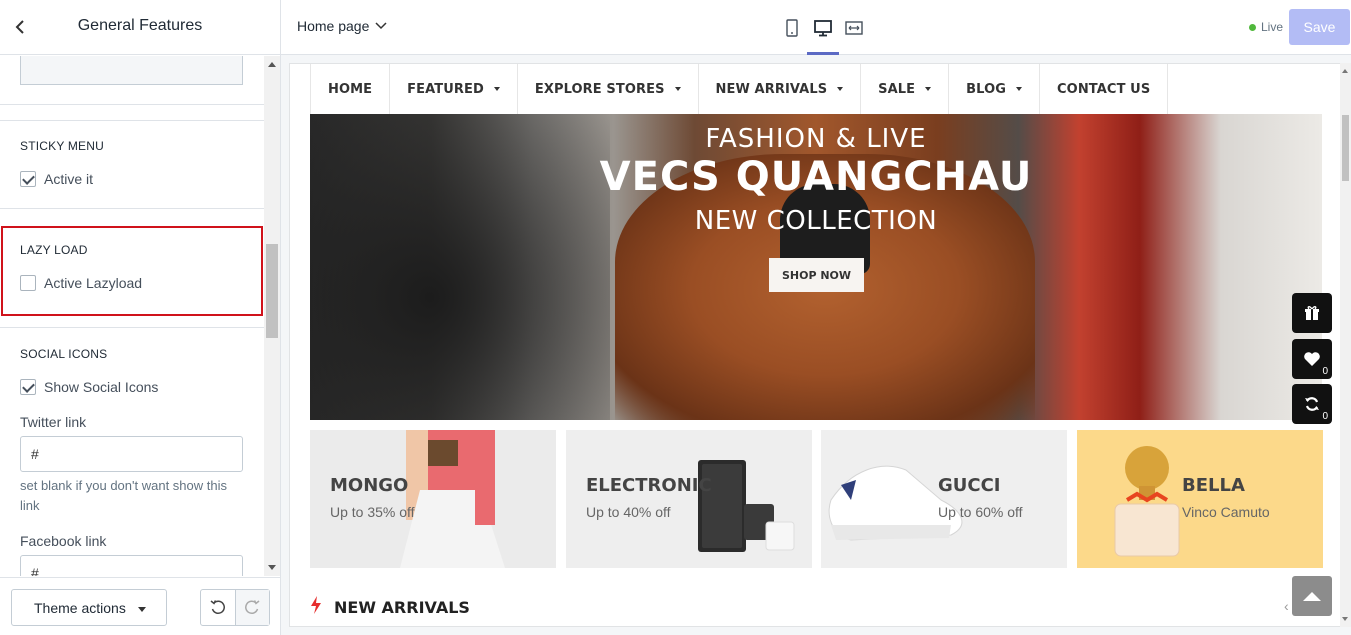  I want to click on compare-count: 0, so click(1325, 416).